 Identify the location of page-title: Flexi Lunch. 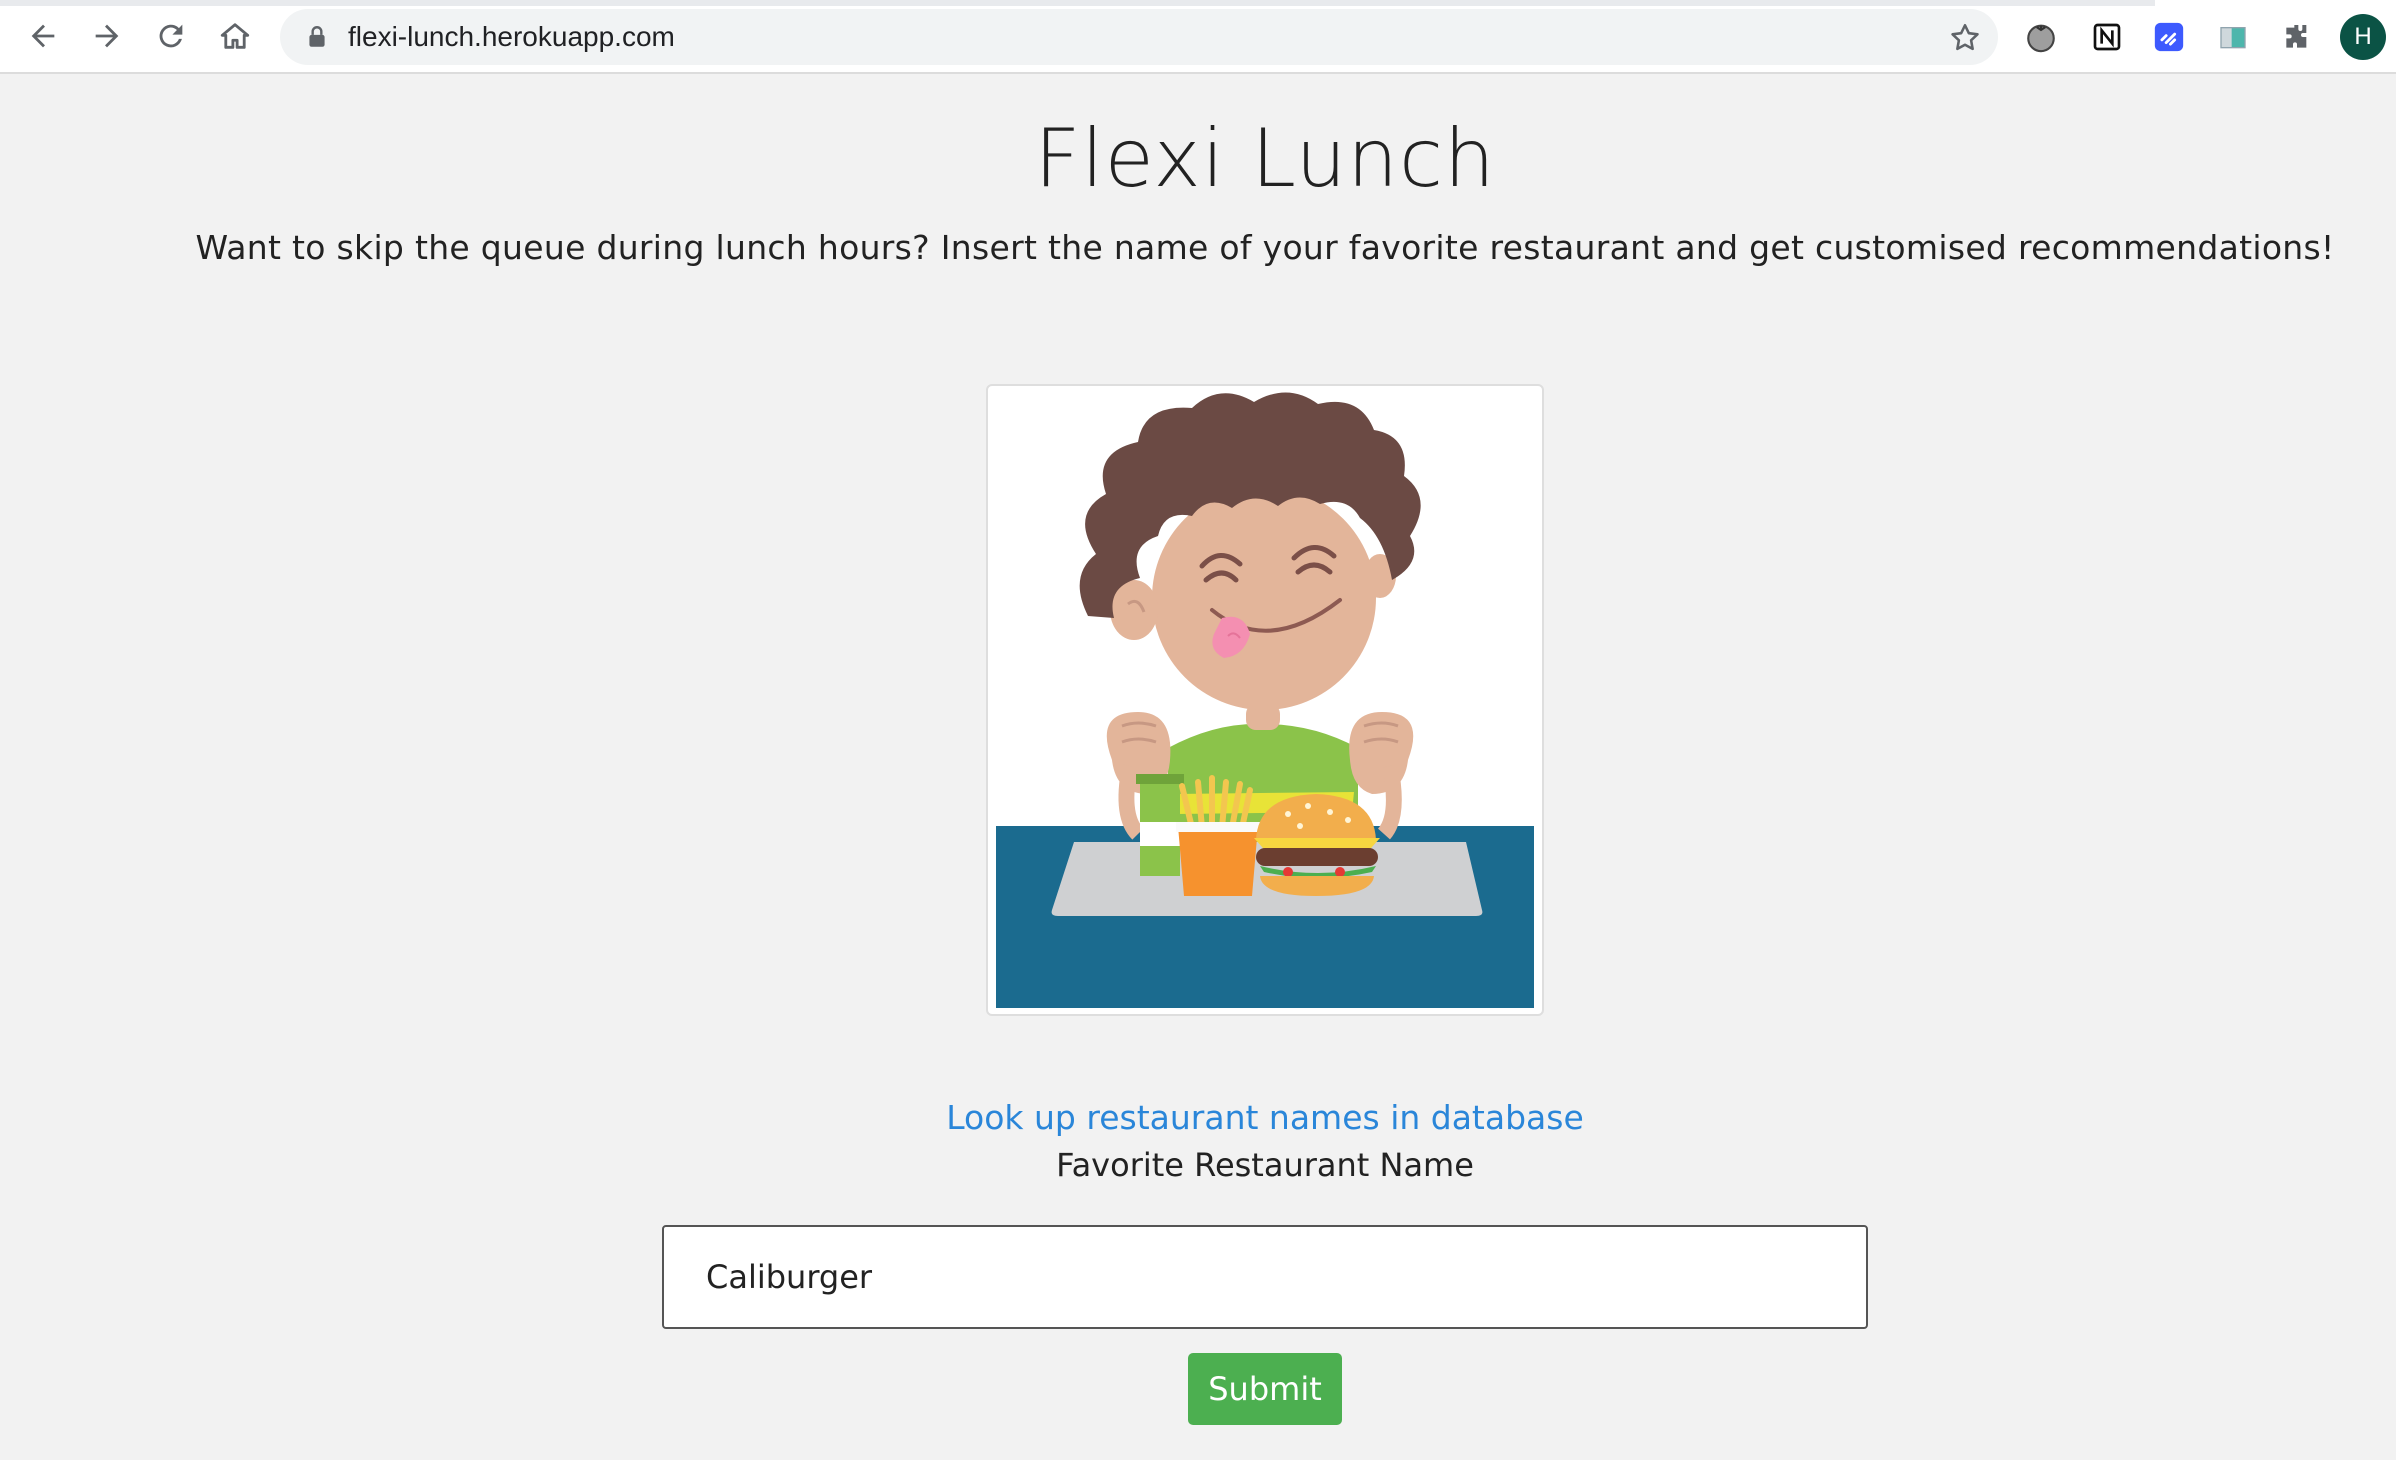
(1265, 158).